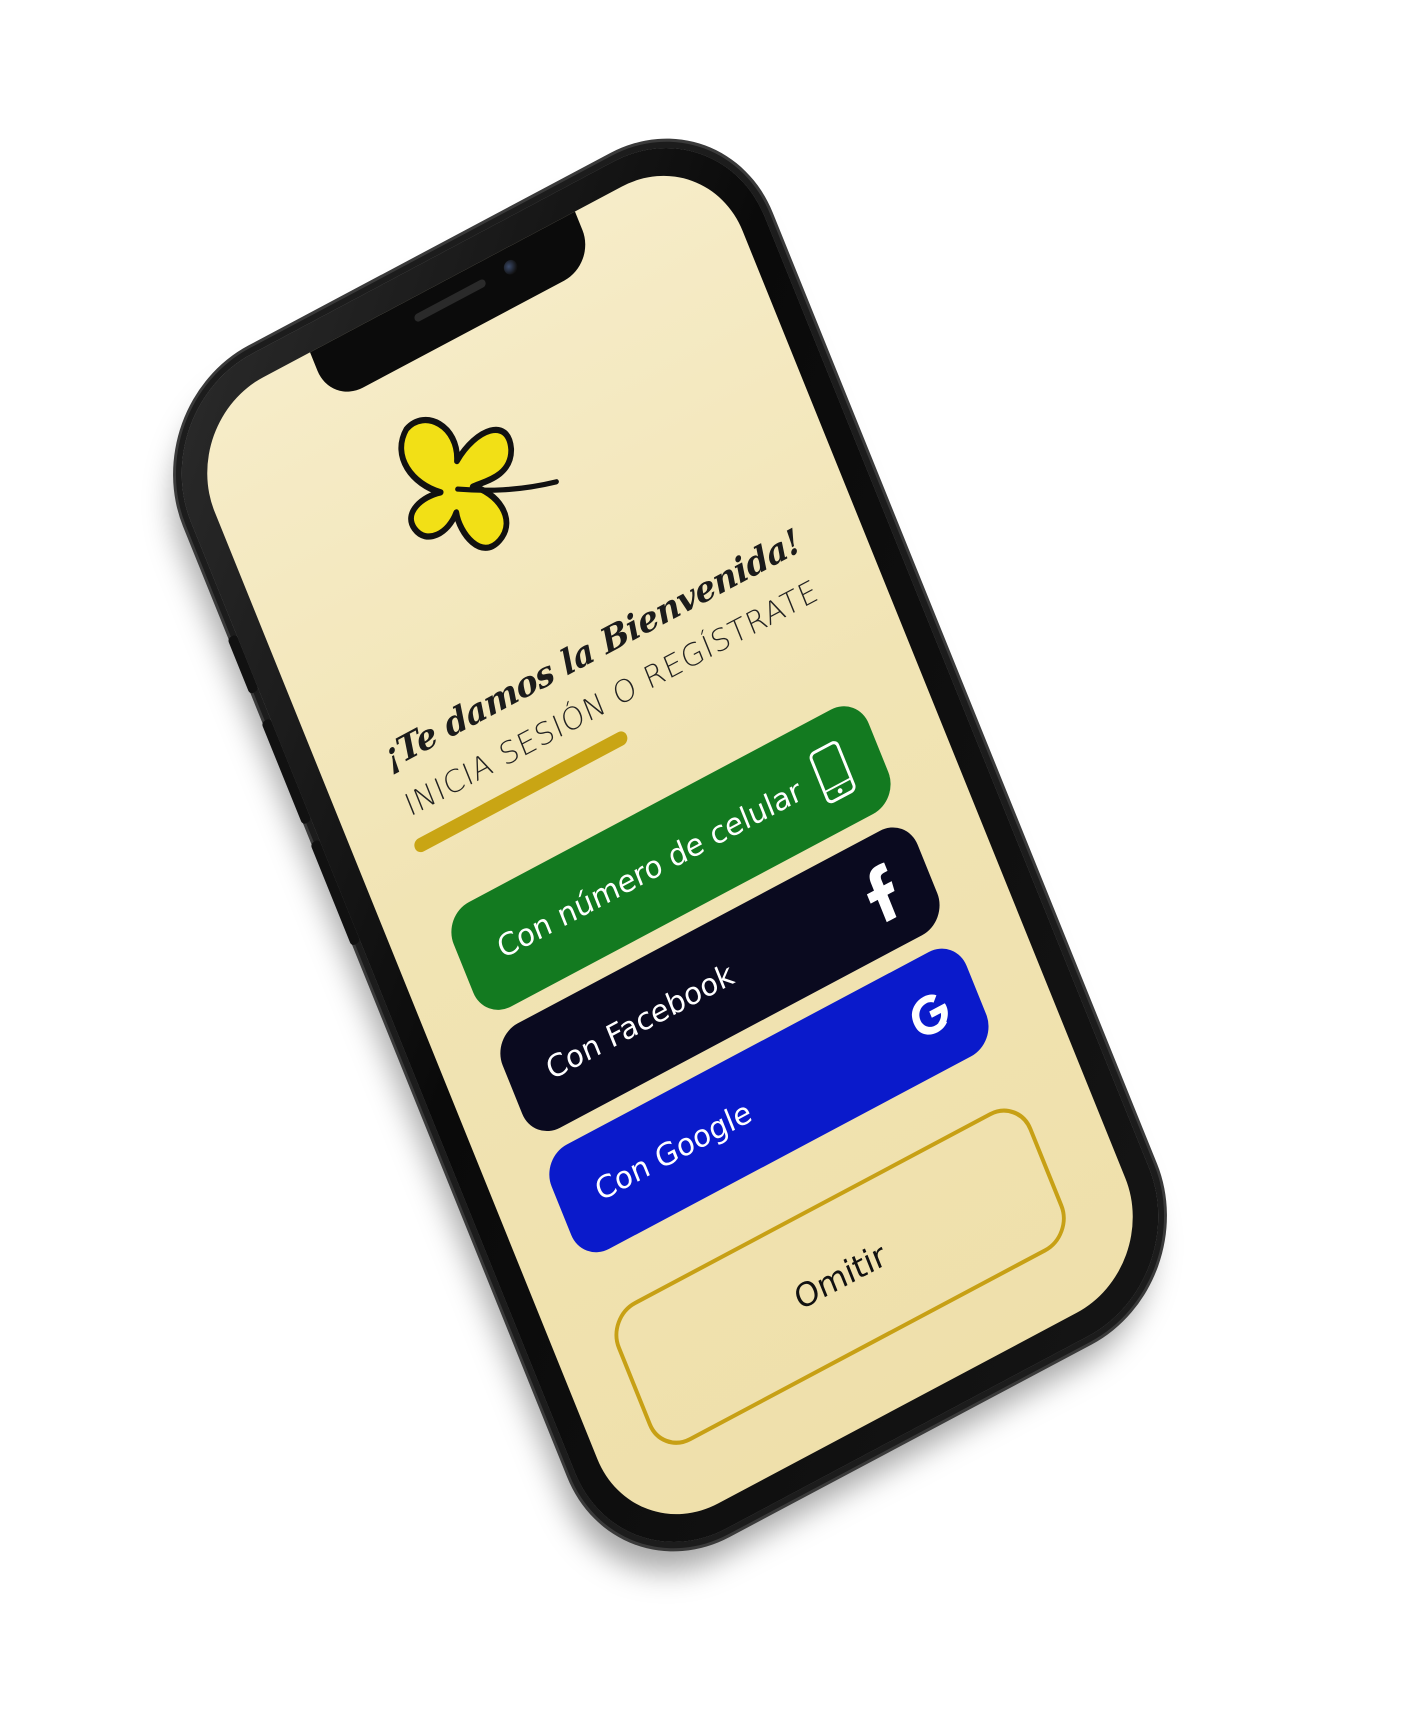 The width and height of the screenshot is (1410, 1709). What do you see at coordinates (243, 664) in the screenshot?
I see `side-button` at bounding box center [243, 664].